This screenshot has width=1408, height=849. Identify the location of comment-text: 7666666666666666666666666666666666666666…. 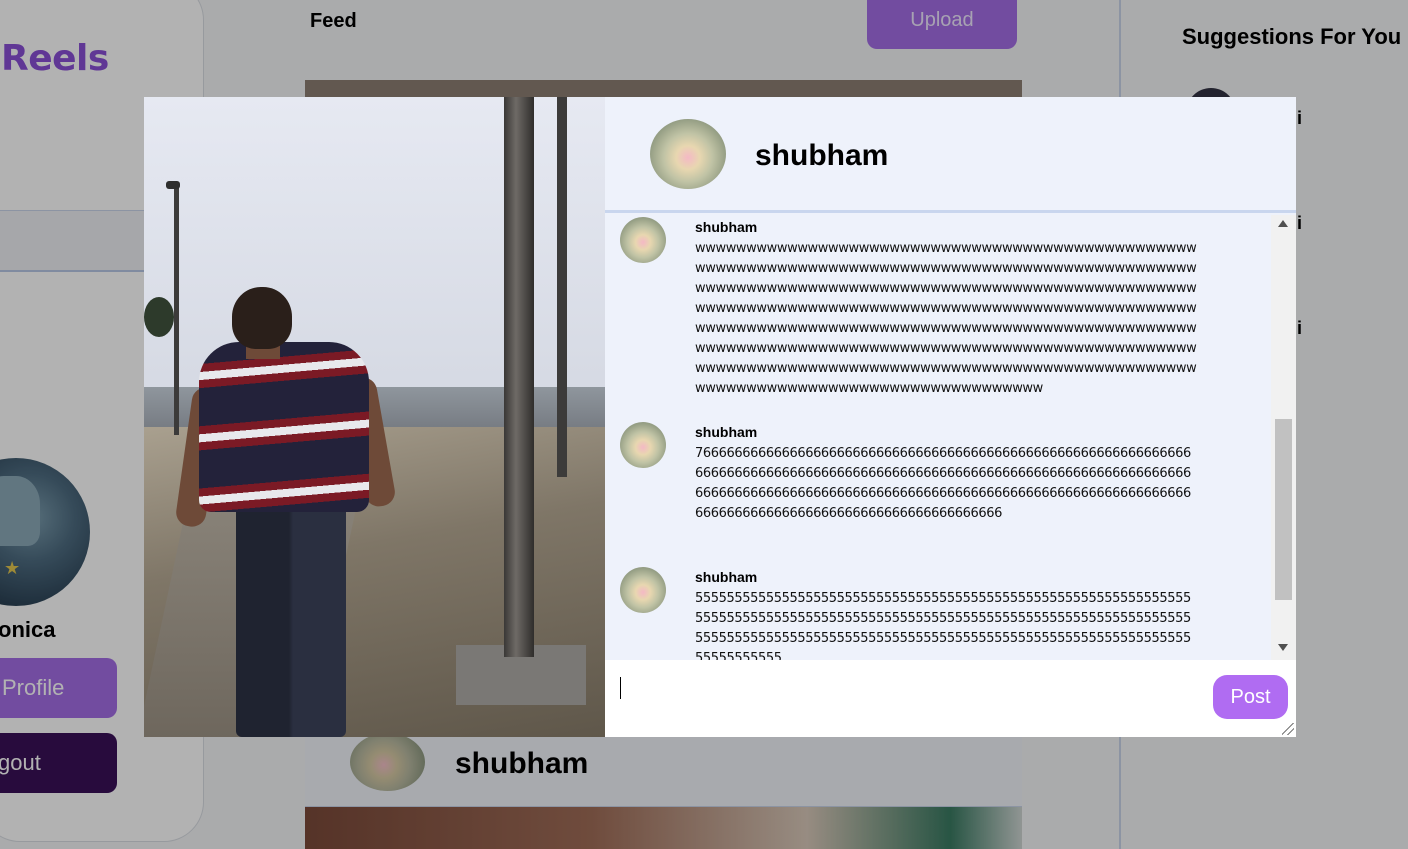
(943, 483).